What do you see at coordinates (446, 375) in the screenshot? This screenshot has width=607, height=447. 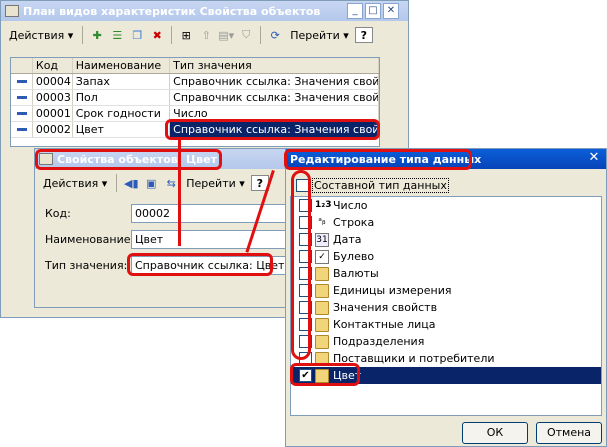 I see `list-item-selected: ✔ Цвет` at bounding box center [446, 375].